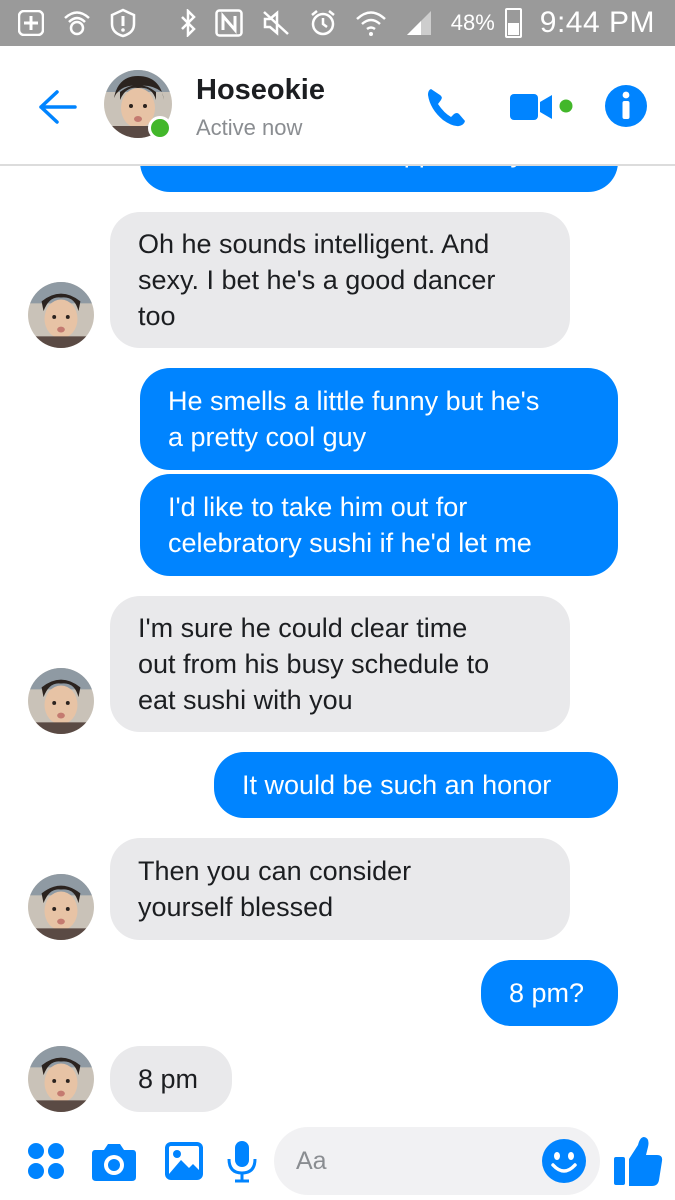  I want to click on message-bubble-outgoing: It would be such an honor, so click(416, 785).